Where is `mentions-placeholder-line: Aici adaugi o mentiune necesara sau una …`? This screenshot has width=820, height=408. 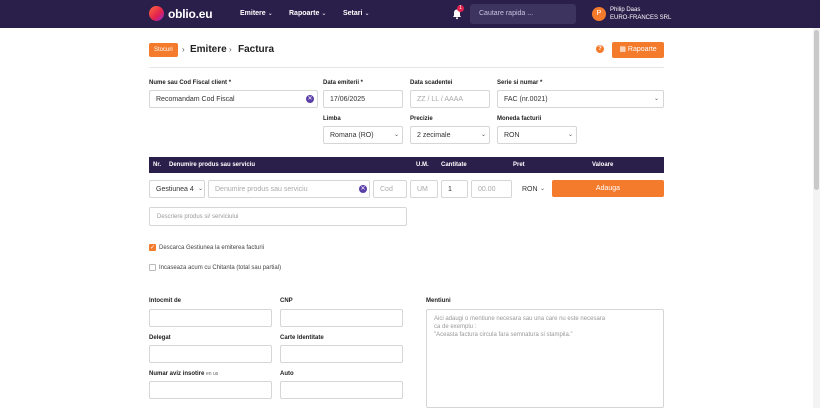
mentions-placeholder-line: Aici adaugi o mentiune necesara sau una … is located at coordinates (520, 319).